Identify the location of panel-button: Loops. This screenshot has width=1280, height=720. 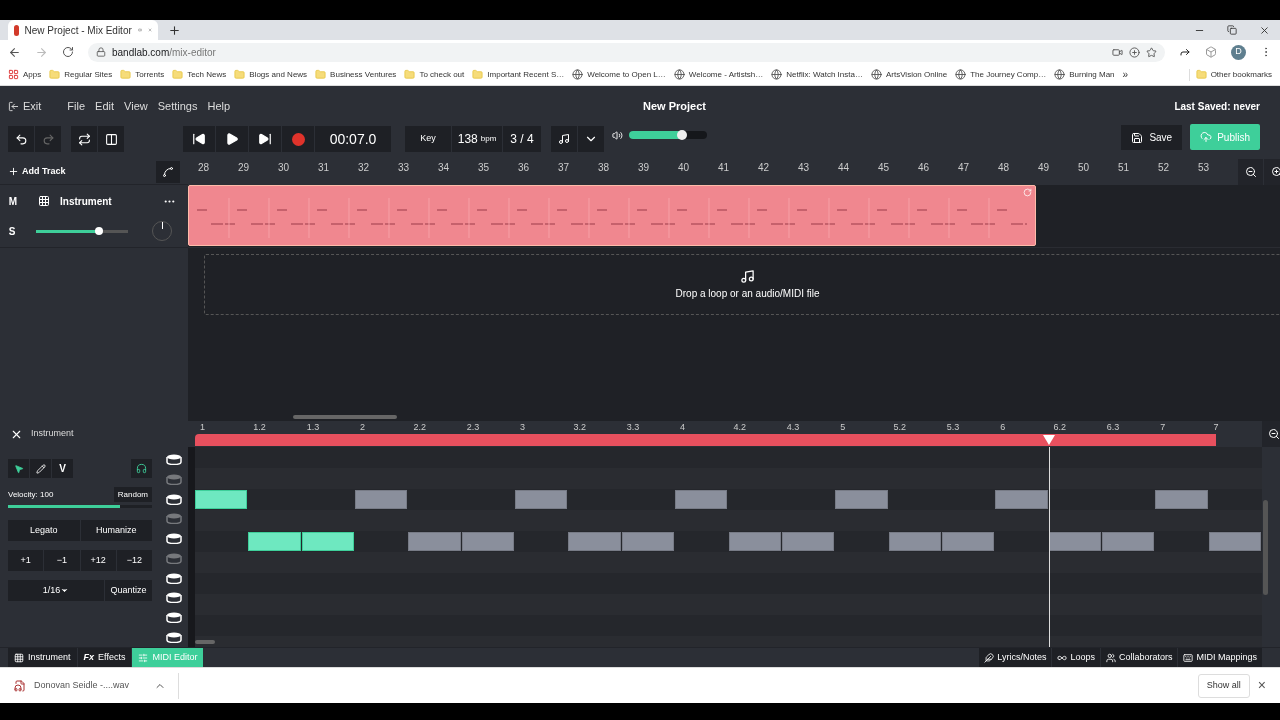
(1076, 657).